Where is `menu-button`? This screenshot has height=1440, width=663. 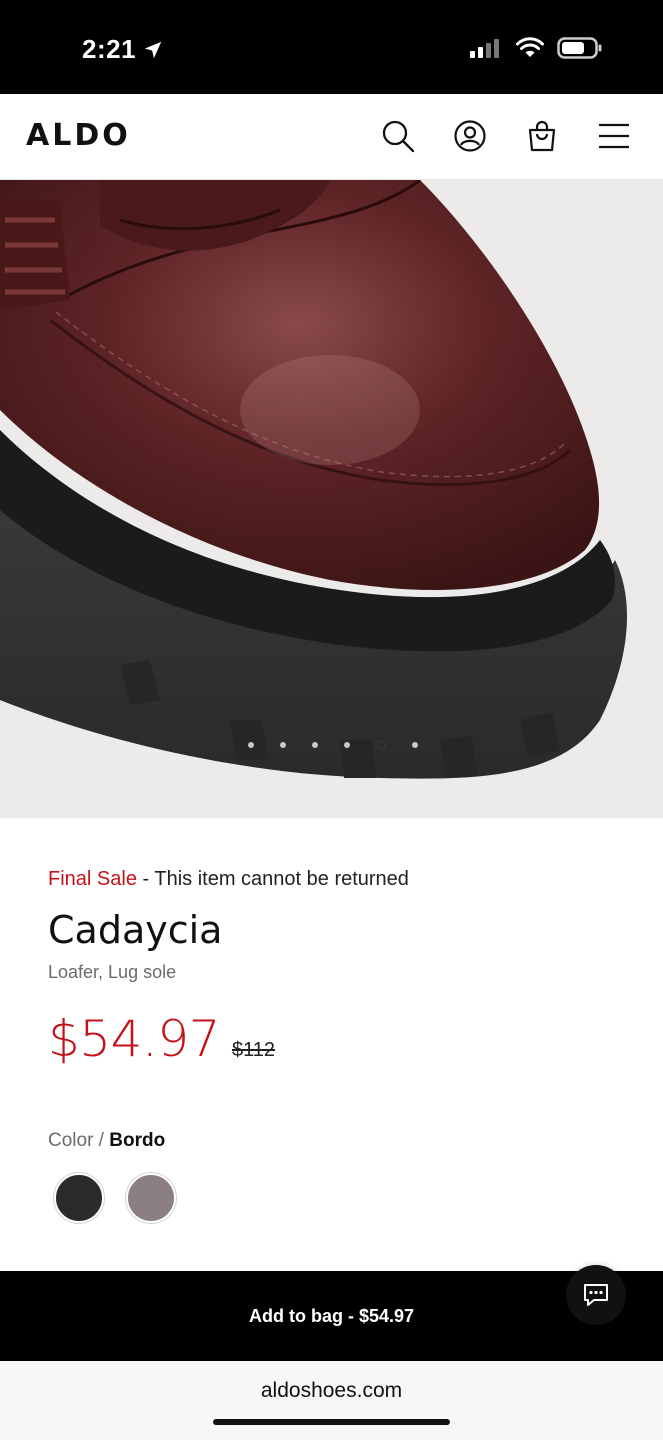
menu-button is located at coordinates (614, 136).